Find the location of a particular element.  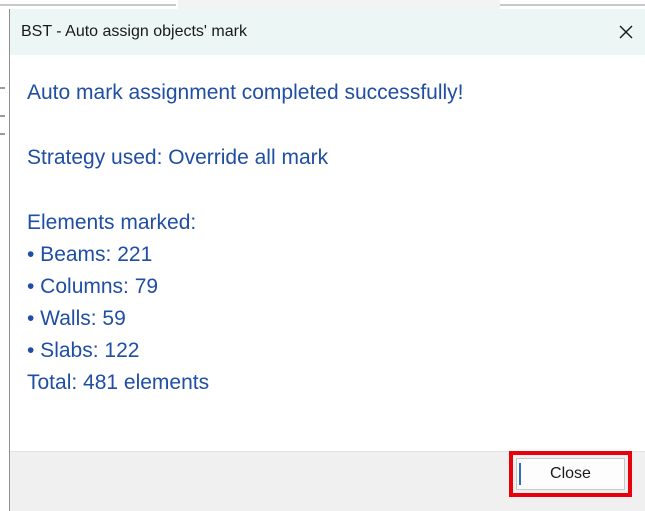

dialog-titlebar: BST - Auto assign objects' mark is located at coordinates (327, 32).